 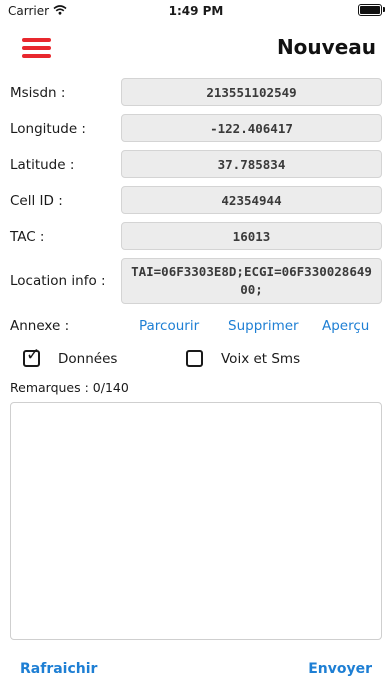 I want to click on status-time: 1:49 PM, so click(x=196, y=11).